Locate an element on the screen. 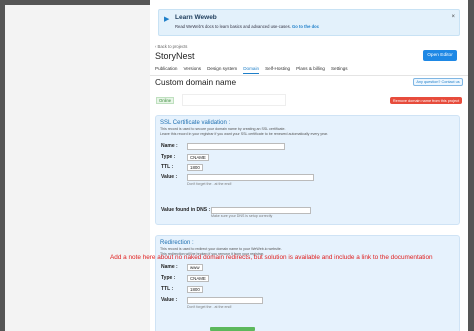  page-title: Custom domain name is located at coordinates (196, 82).